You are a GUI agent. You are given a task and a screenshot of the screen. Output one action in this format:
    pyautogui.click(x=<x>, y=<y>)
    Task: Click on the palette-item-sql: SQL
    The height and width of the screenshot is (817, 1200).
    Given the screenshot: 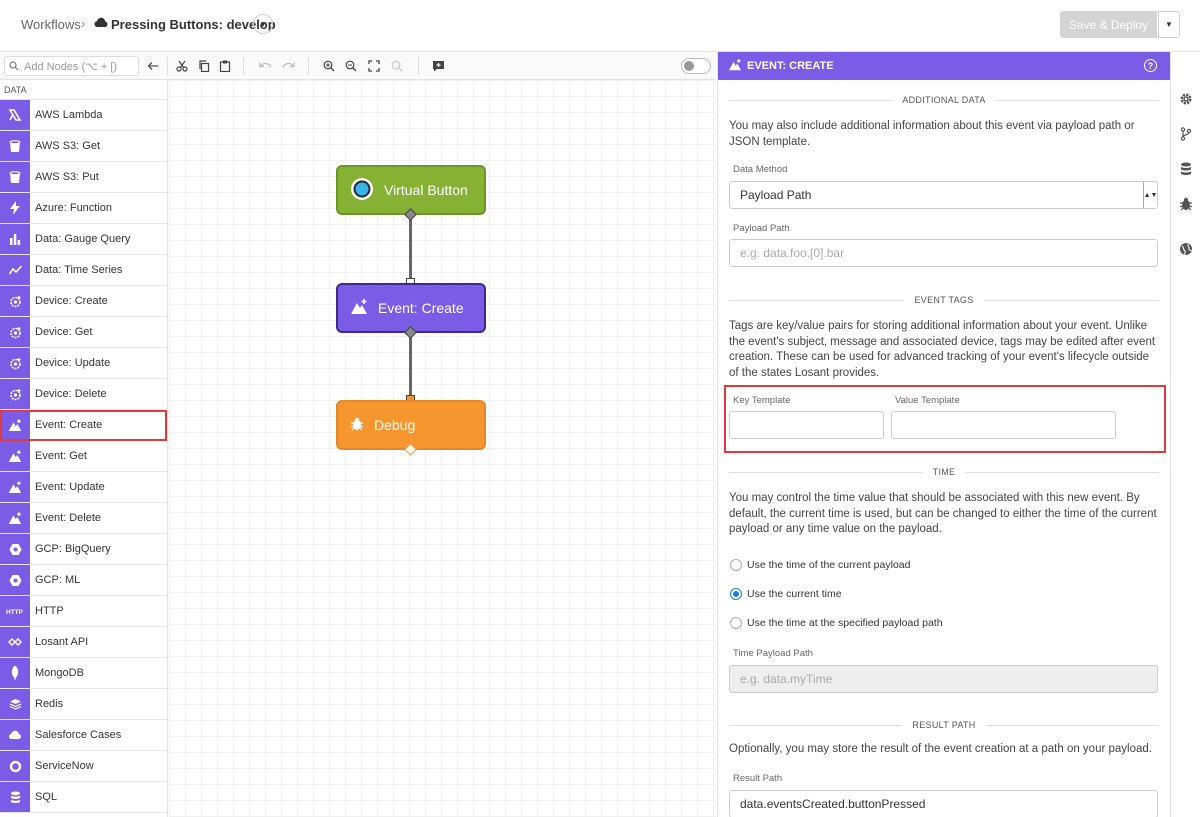 What is the action you would take?
    pyautogui.click(x=83, y=797)
    